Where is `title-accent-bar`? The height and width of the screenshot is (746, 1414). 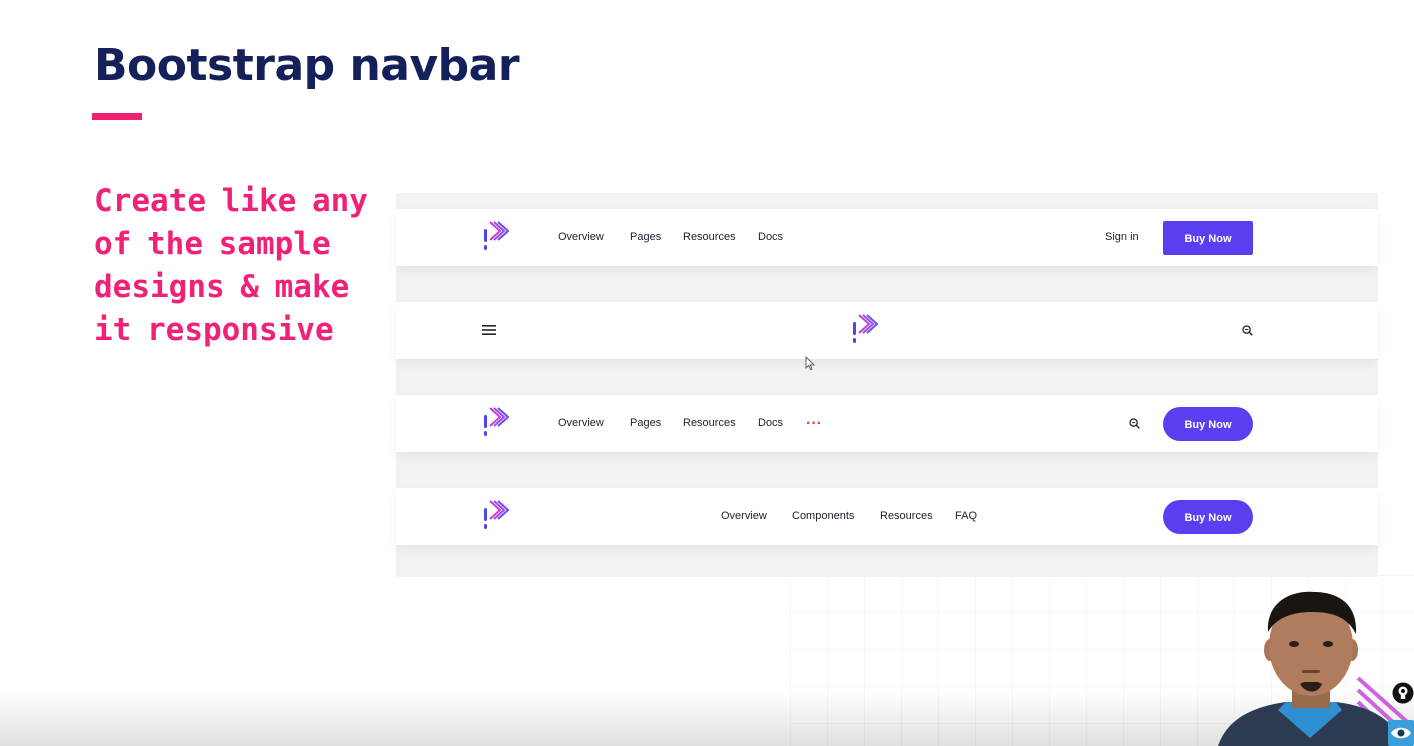 title-accent-bar is located at coordinates (117, 116).